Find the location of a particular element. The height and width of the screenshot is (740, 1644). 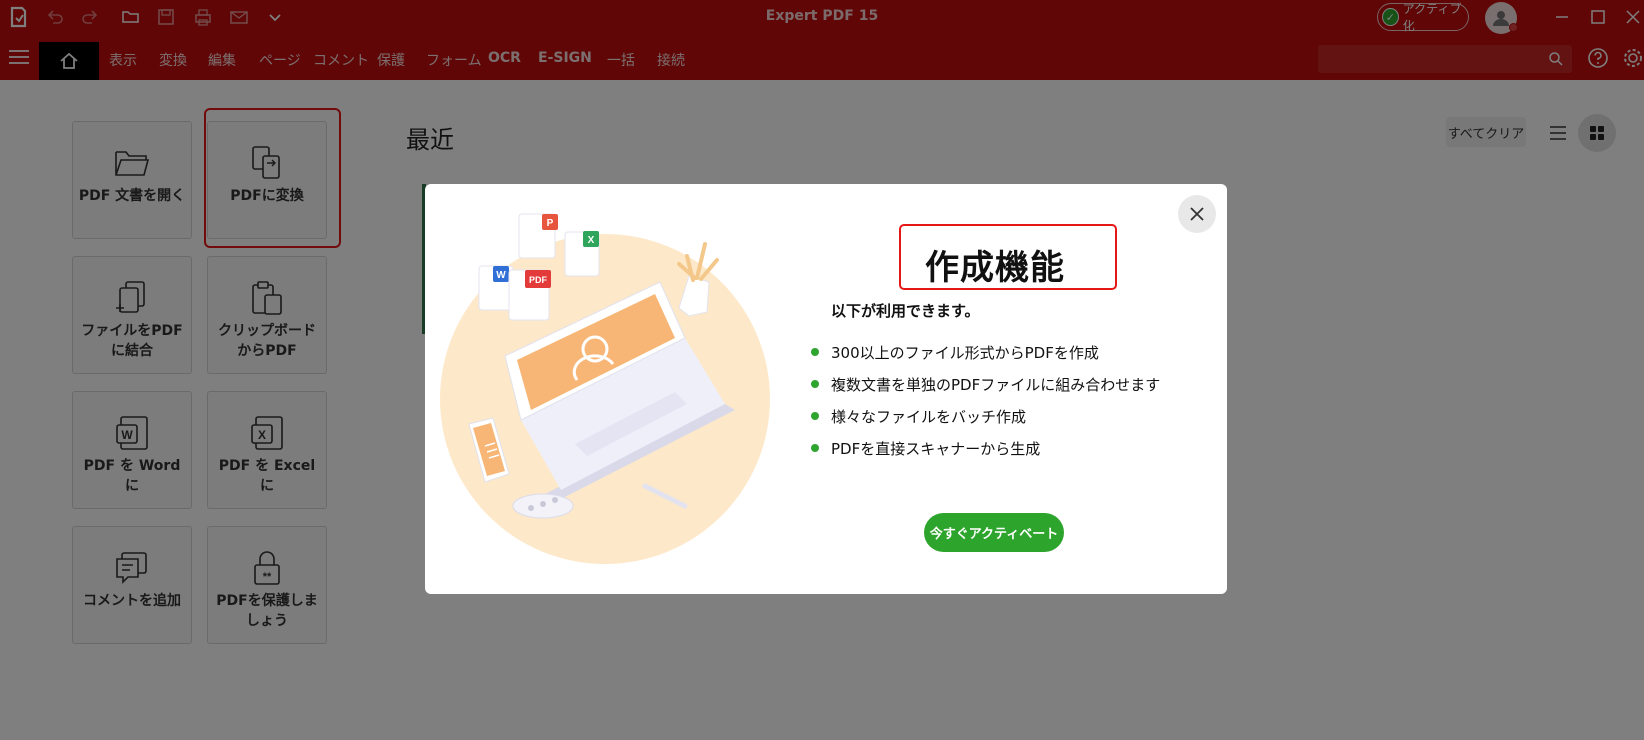

remote-control is located at coordinates (543, 506).